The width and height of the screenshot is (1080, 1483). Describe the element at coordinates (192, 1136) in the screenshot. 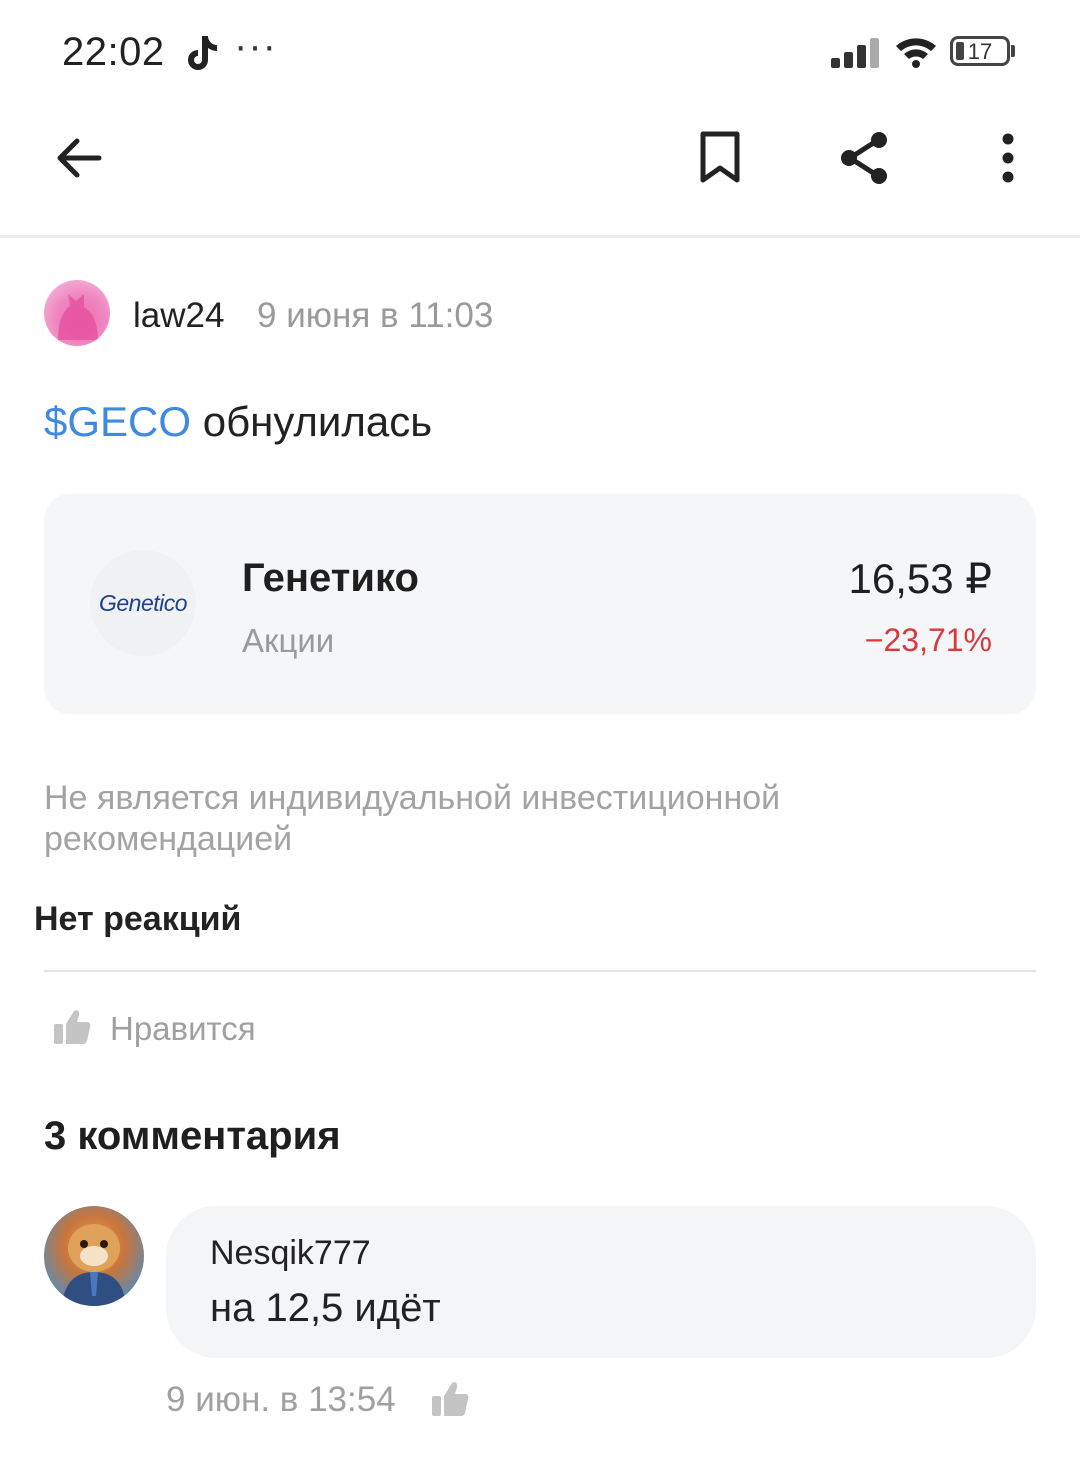

I see `comments-title: 3 комментария` at that location.